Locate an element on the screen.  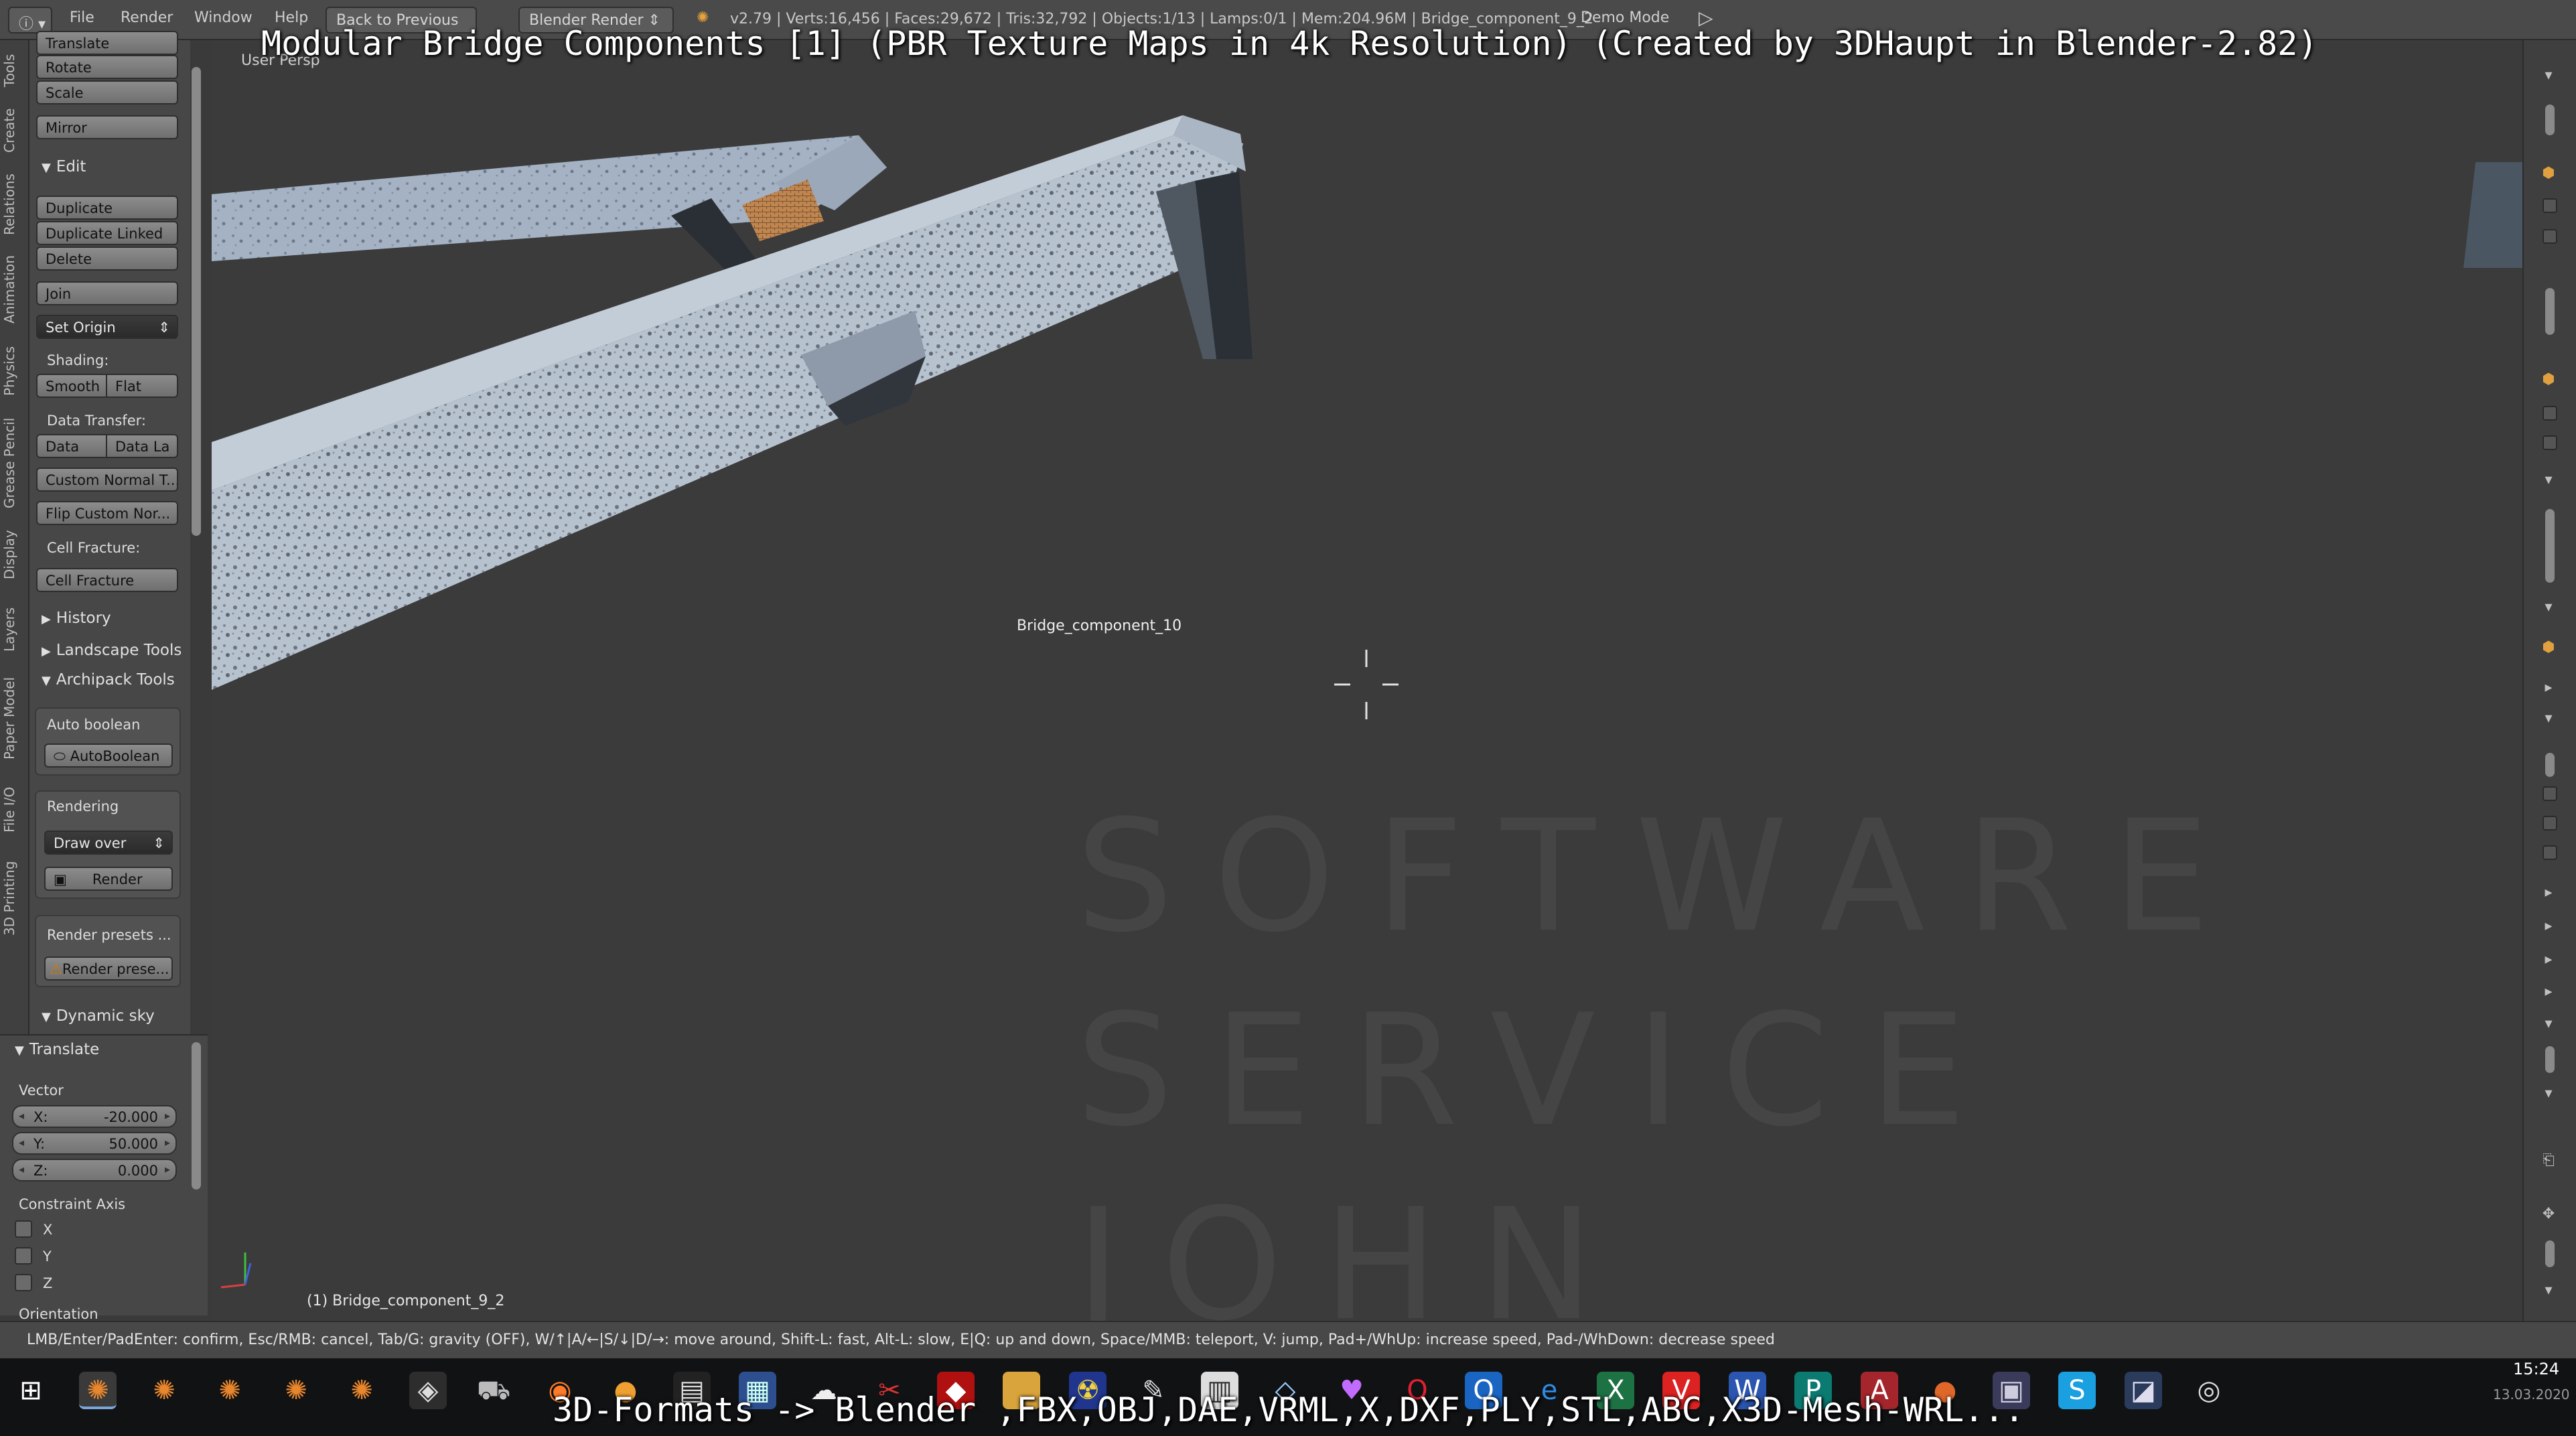
tab-tools: Tools is located at coordinates (14, 70).